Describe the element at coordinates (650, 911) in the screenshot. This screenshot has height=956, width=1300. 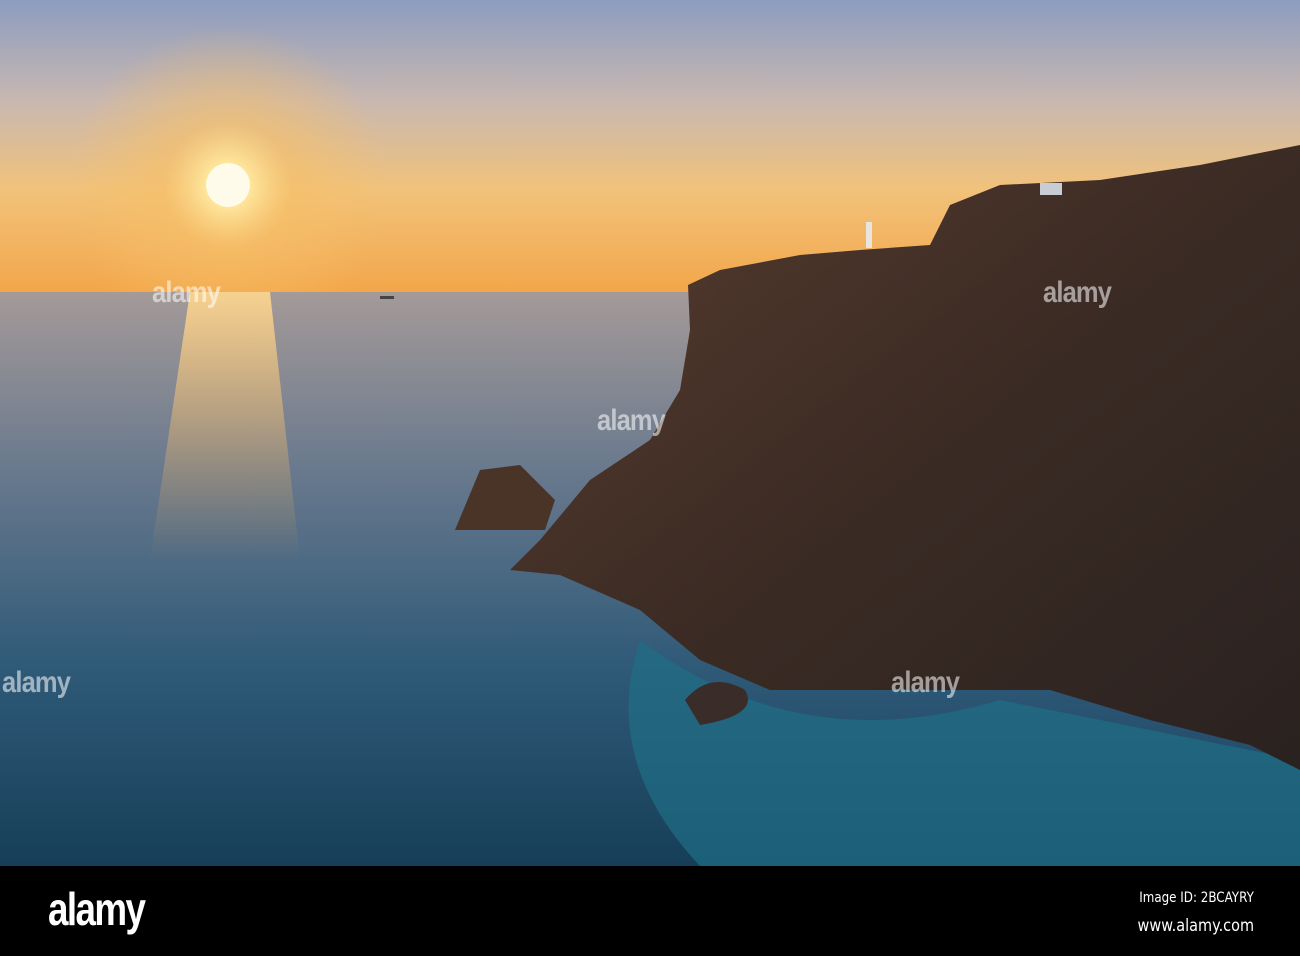
I see `footer-bar: alamy Image ID: 2BCAYRY www.alamy.com` at that location.